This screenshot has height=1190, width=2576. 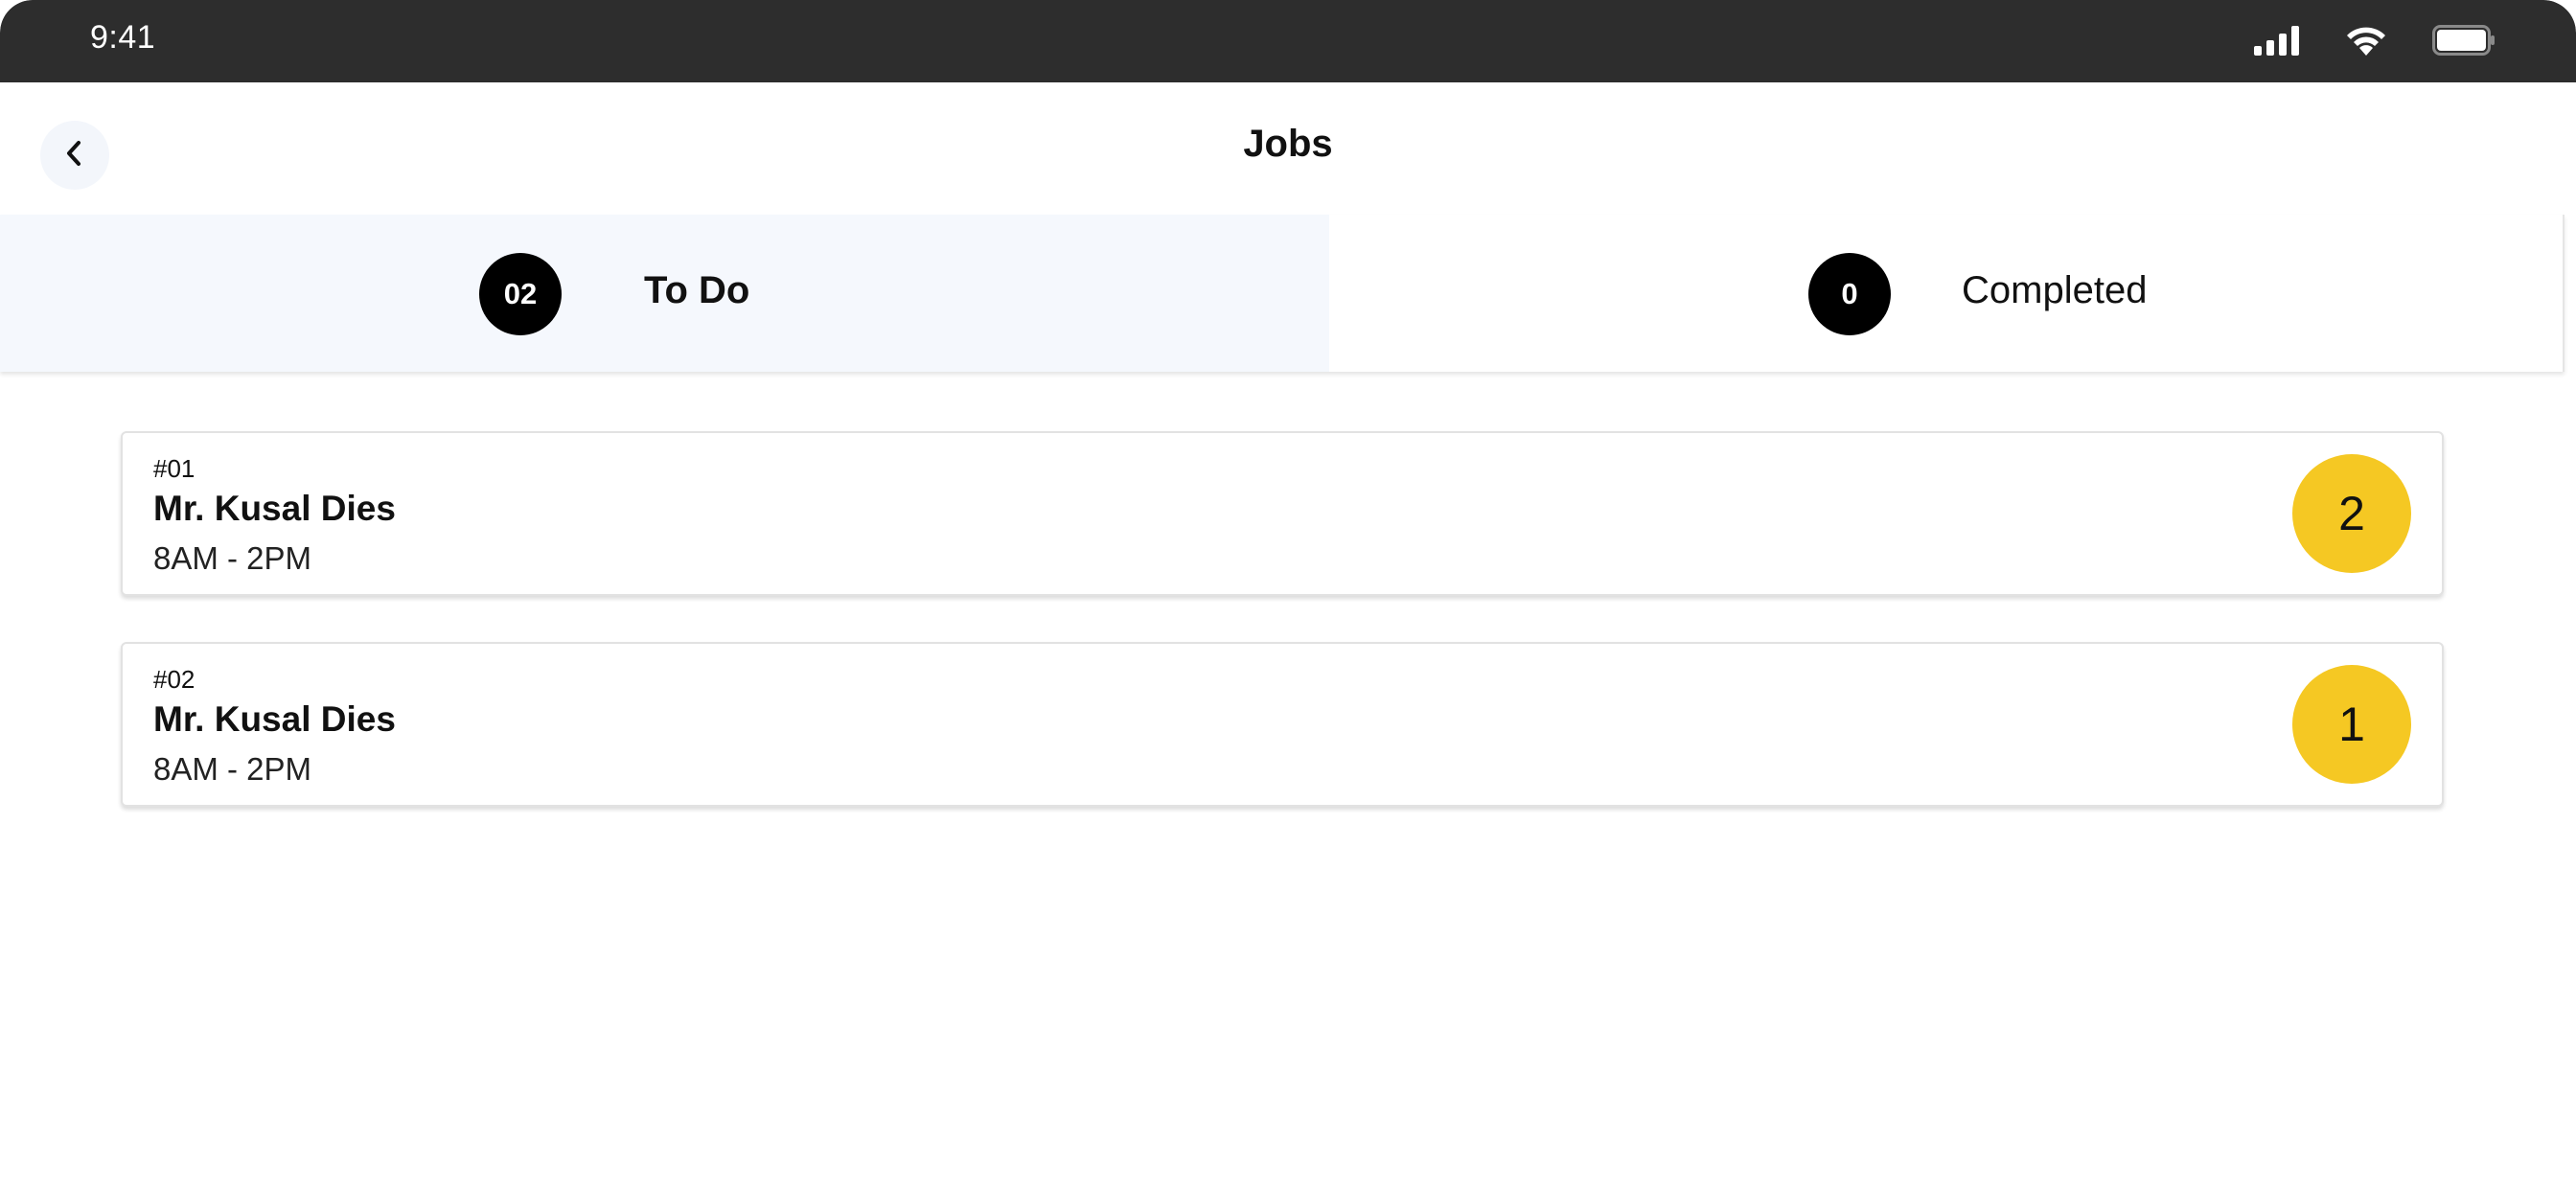 I want to click on job-count-badge: 1, so click(x=2351, y=725).